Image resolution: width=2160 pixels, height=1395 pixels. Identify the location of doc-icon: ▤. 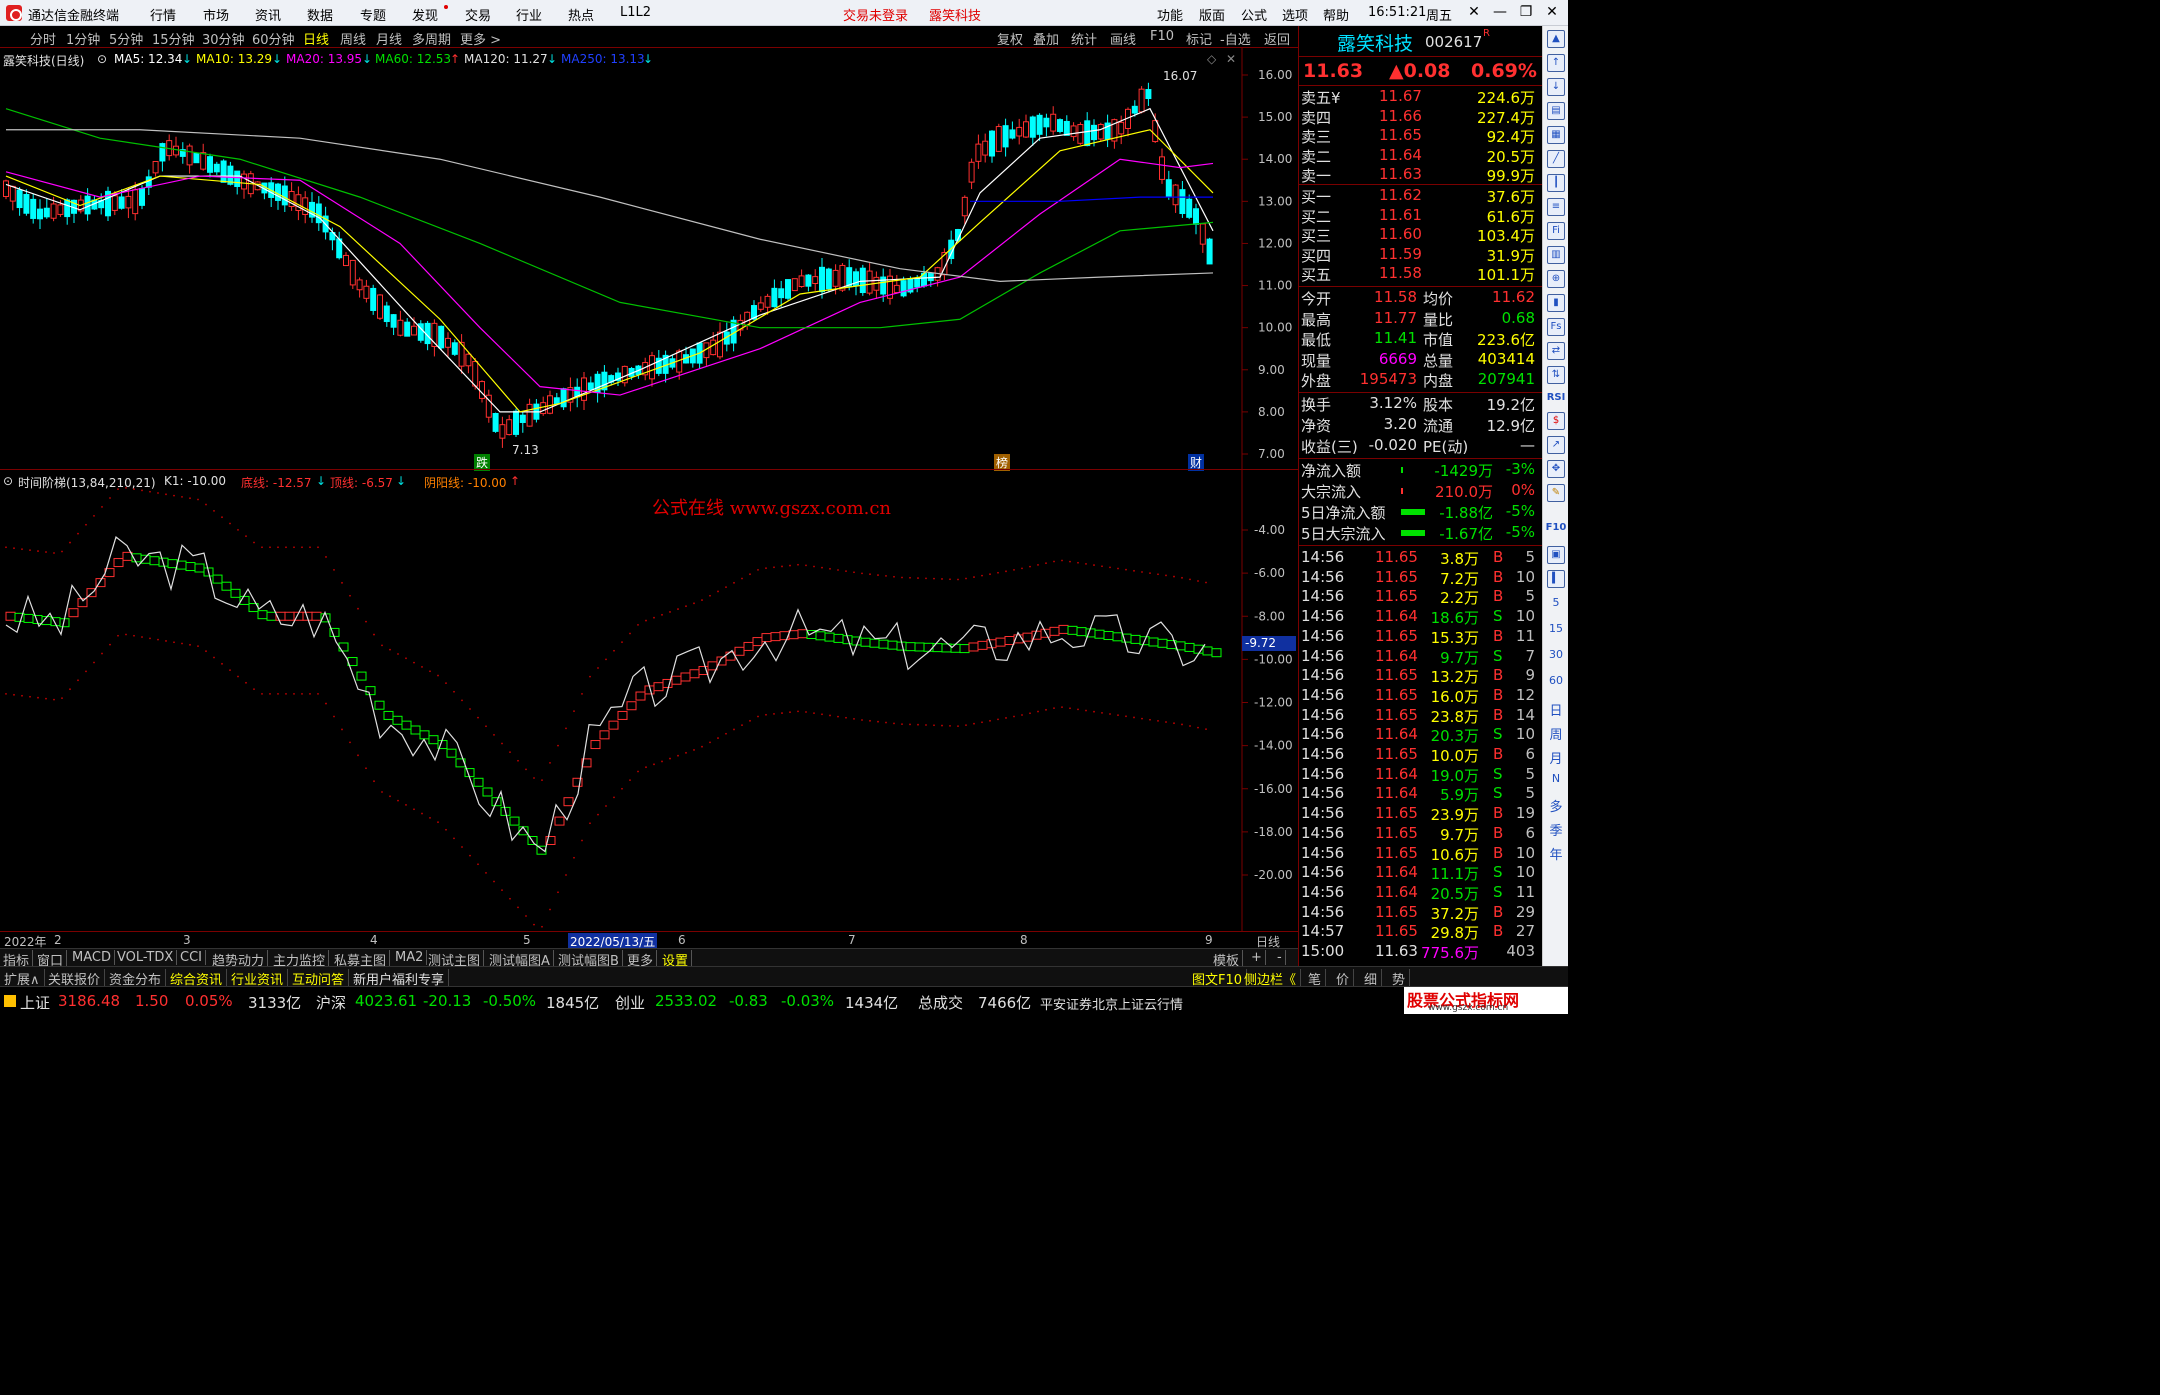
(1556, 111).